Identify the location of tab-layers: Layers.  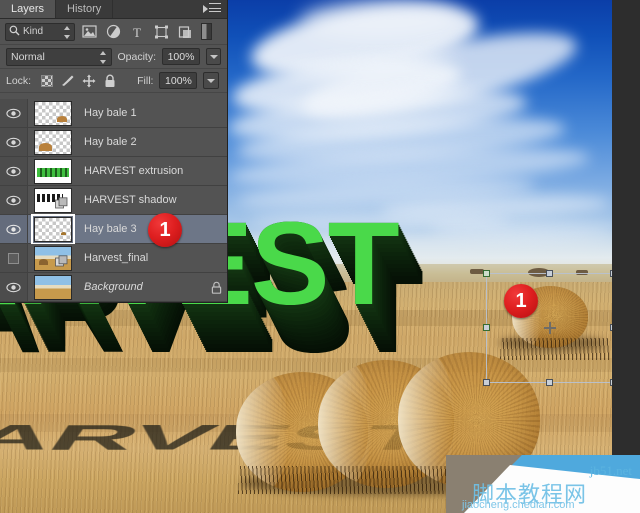
(28, 9).